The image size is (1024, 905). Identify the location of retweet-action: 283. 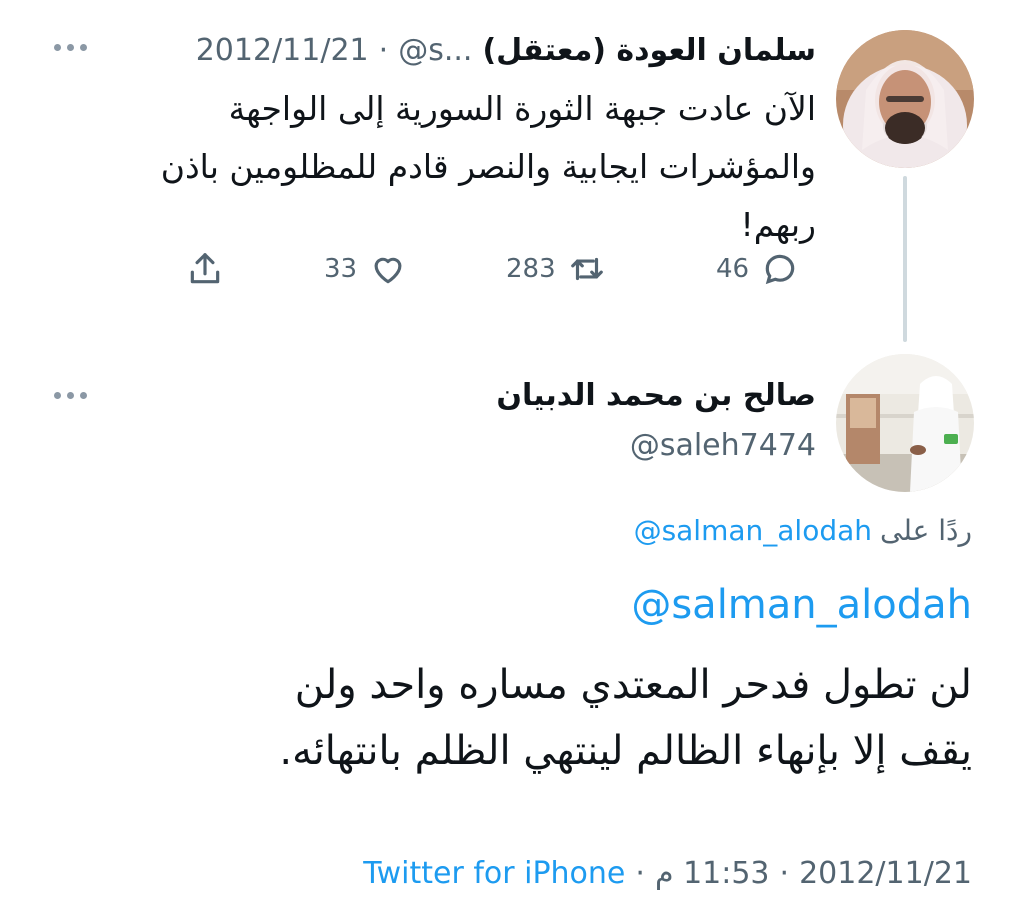
(556, 269).